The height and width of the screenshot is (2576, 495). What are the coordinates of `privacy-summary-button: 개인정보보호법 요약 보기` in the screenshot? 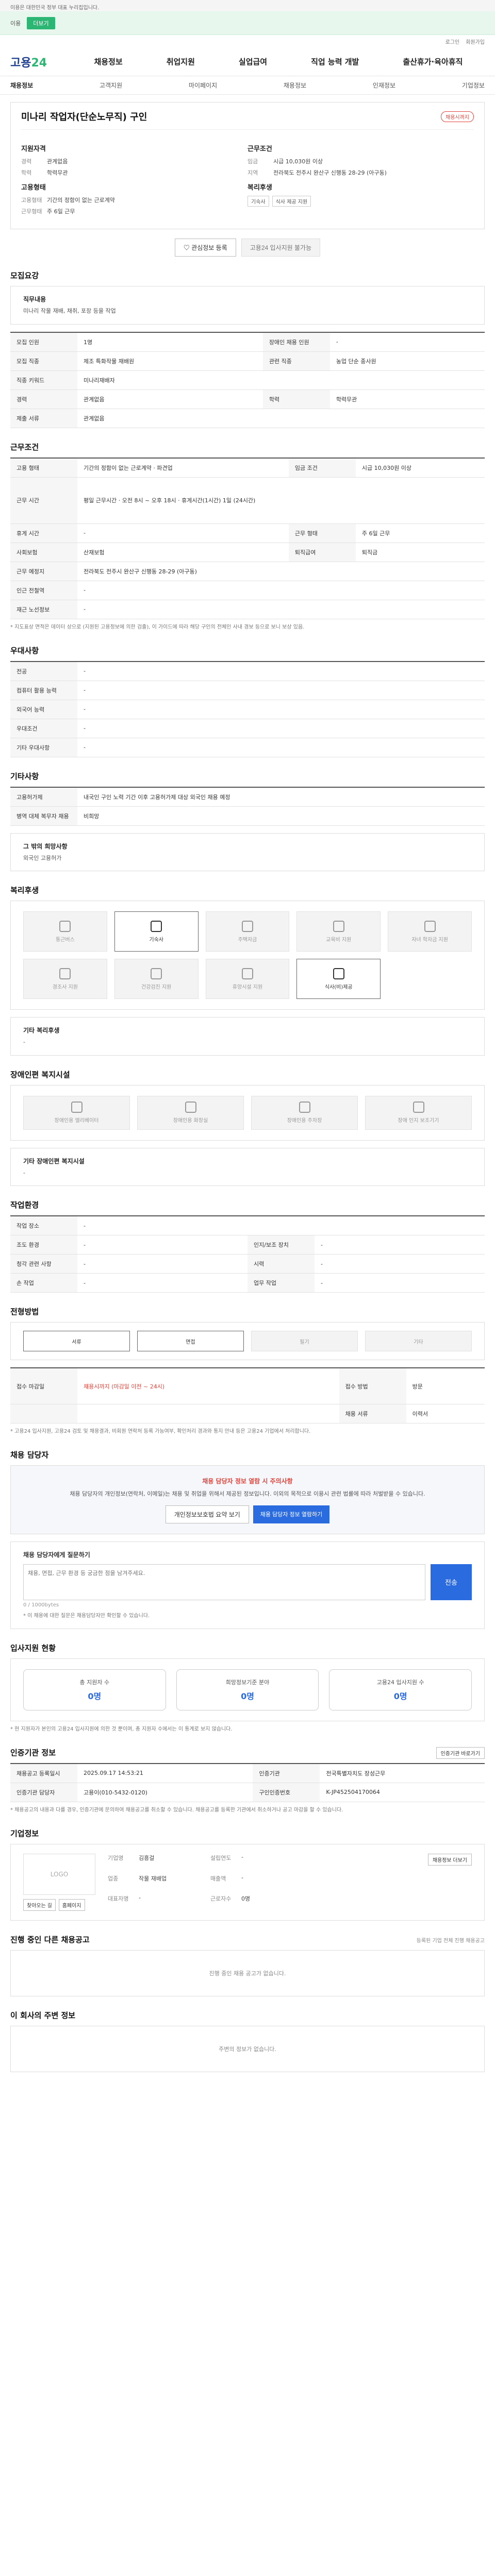 It's located at (207, 1514).